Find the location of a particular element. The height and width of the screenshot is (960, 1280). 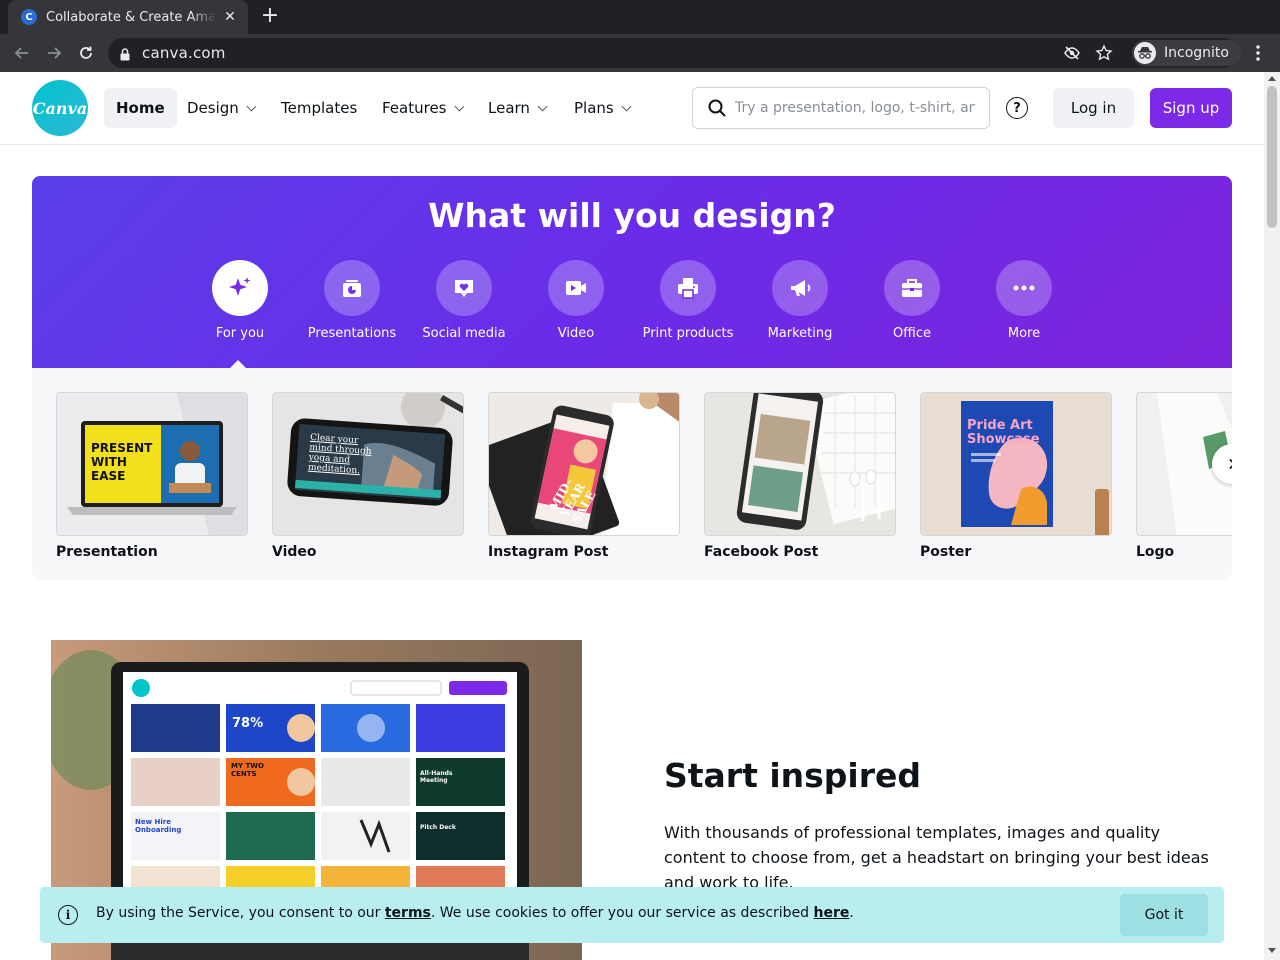

back-icon is located at coordinates (22, 53).